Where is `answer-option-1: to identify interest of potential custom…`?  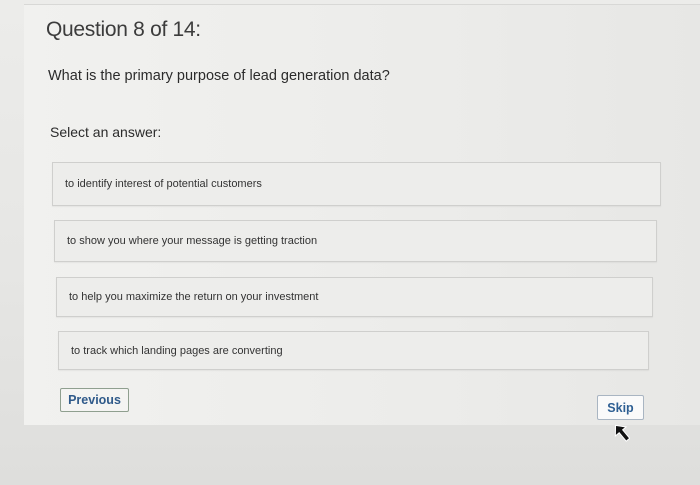
answer-option-1: to identify interest of potential custom… is located at coordinates (356, 184).